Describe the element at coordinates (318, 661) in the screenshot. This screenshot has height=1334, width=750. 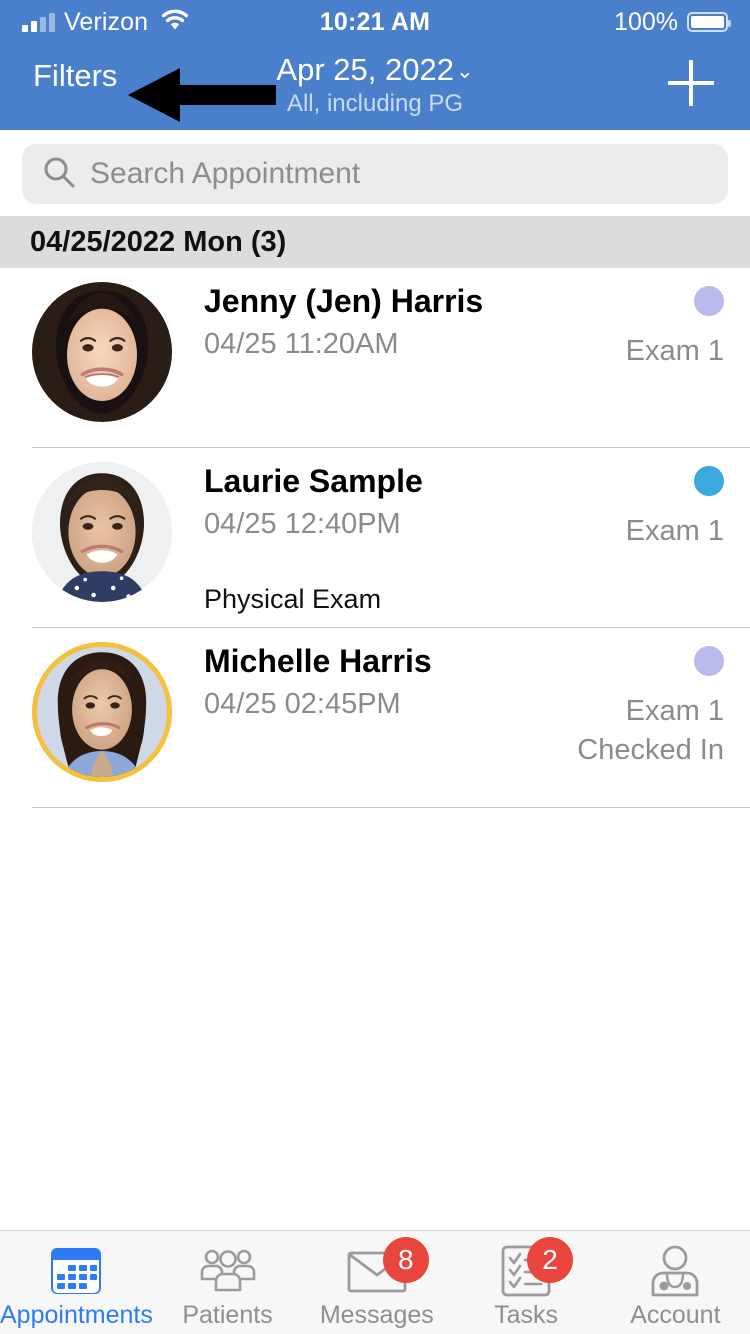
I see `patient-name: Michelle Harris` at that location.